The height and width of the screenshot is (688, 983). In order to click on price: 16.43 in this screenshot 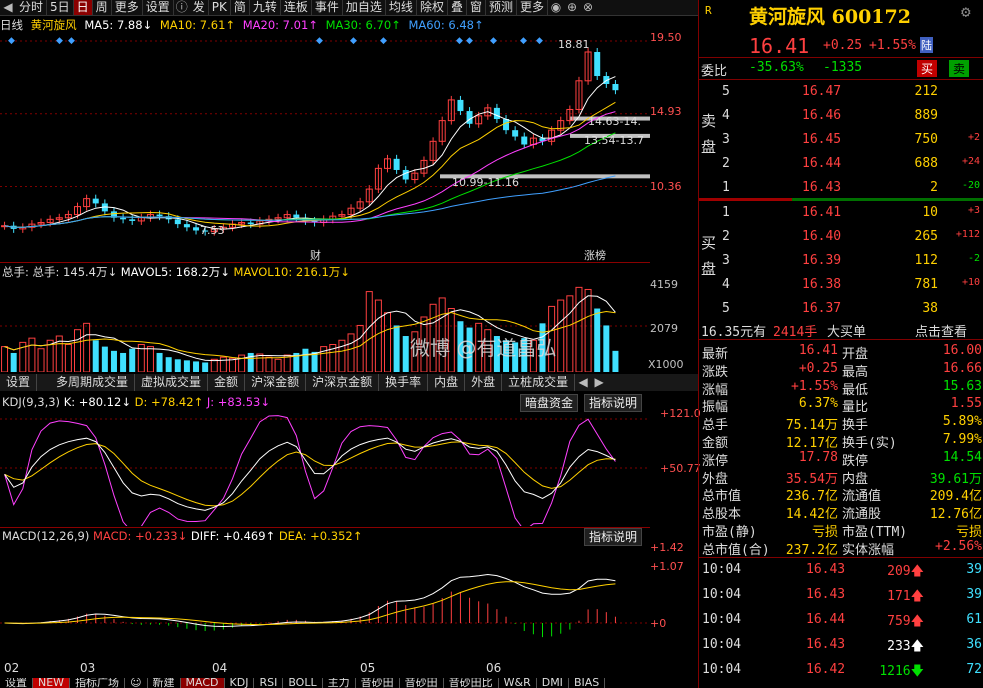, I will do `click(822, 187)`.